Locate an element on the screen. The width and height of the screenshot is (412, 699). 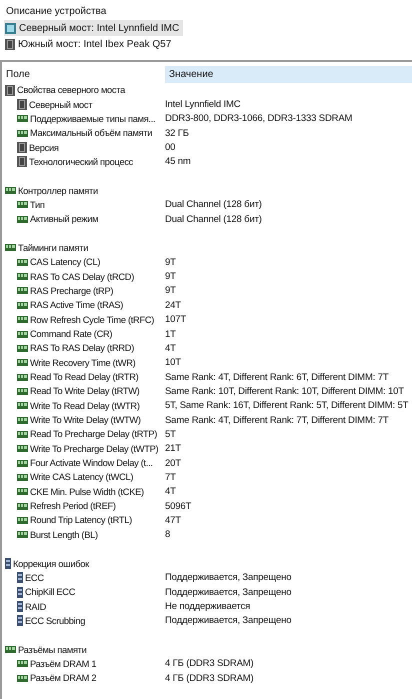
field-value: 1T is located at coordinates (170, 334).